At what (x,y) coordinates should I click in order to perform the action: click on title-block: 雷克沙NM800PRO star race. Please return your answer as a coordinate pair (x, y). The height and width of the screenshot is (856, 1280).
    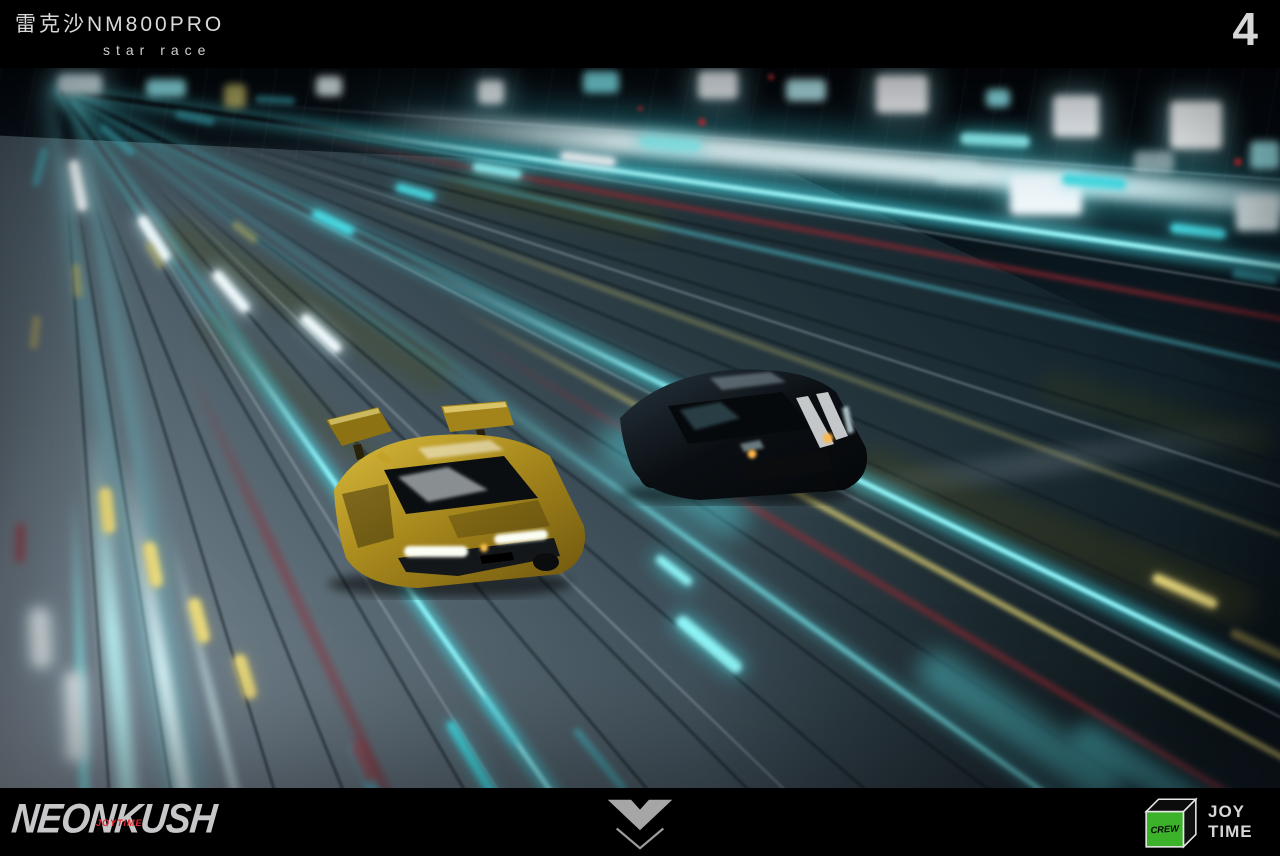
    Looking at the image, I should click on (119, 33).